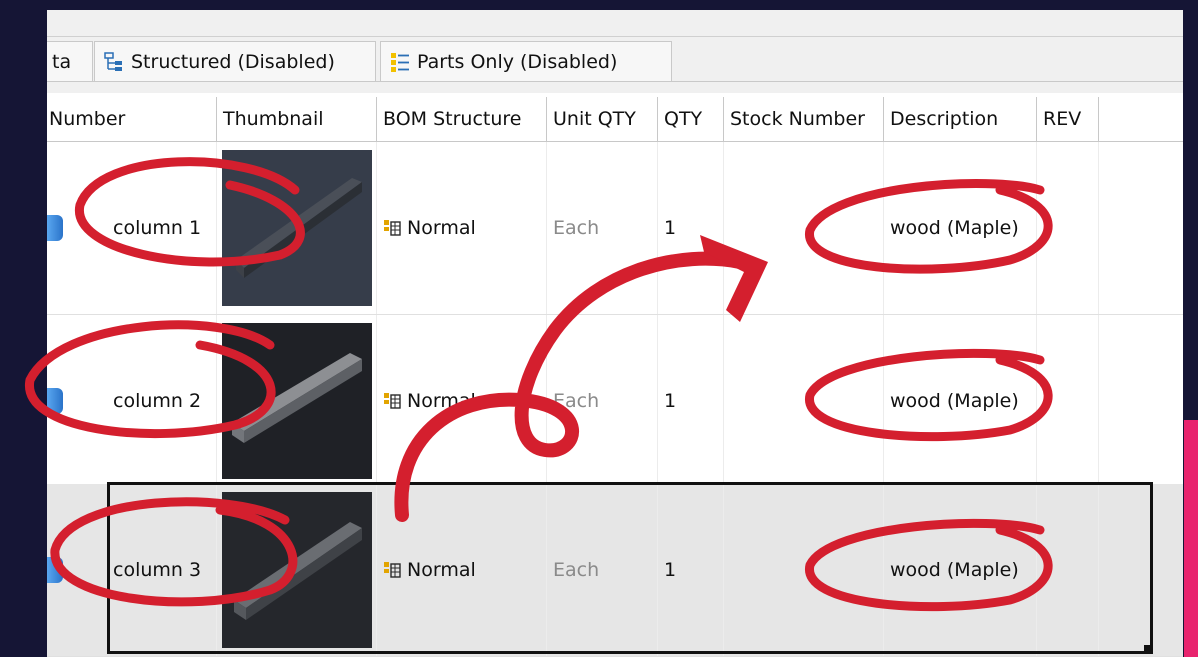 The height and width of the screenshot is (657, 1198). I want to click on col-description: Description, so click(960, 119).